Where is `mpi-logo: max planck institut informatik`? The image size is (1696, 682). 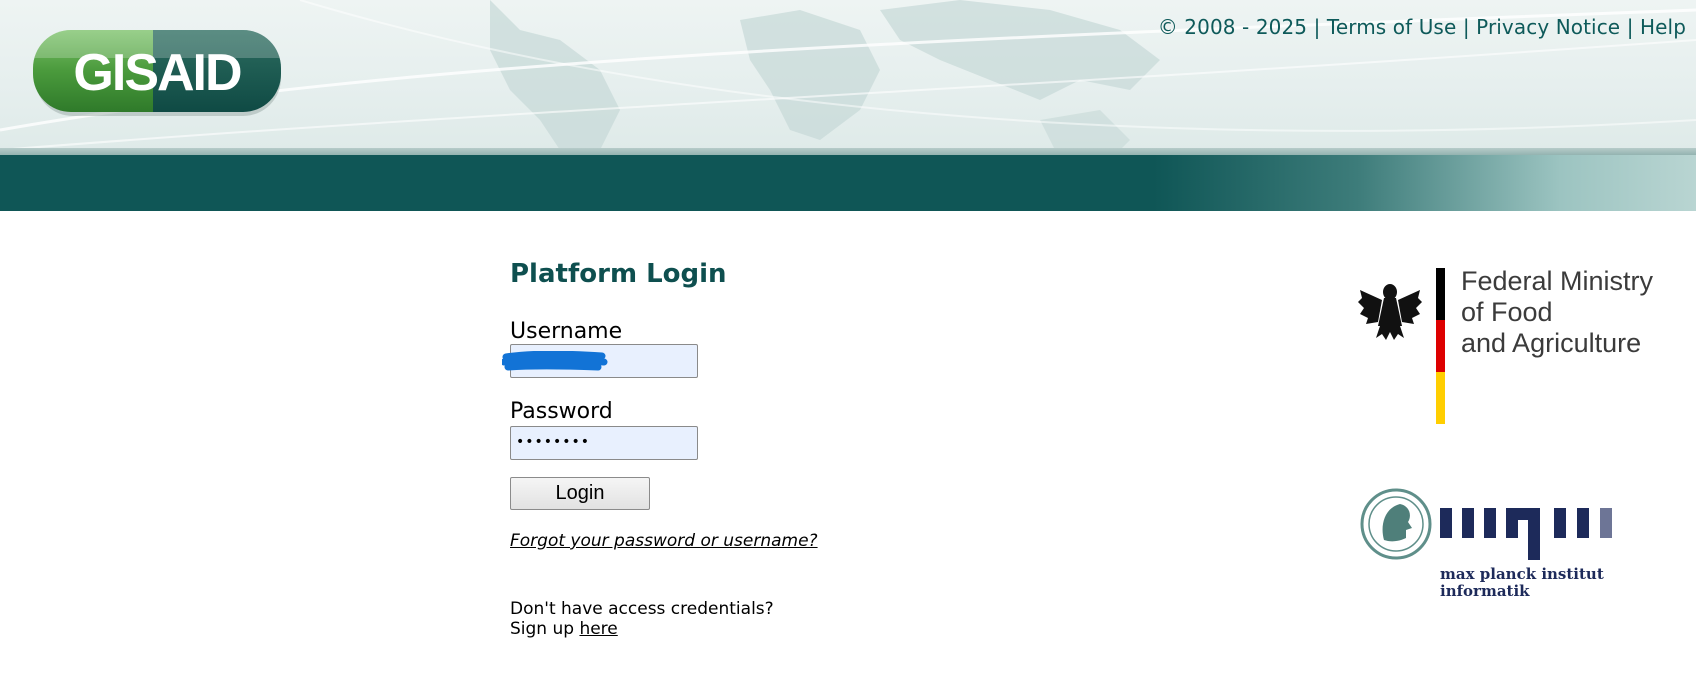
mpi-logo: max planck institut informatik is located at coordinates (1508, 546).